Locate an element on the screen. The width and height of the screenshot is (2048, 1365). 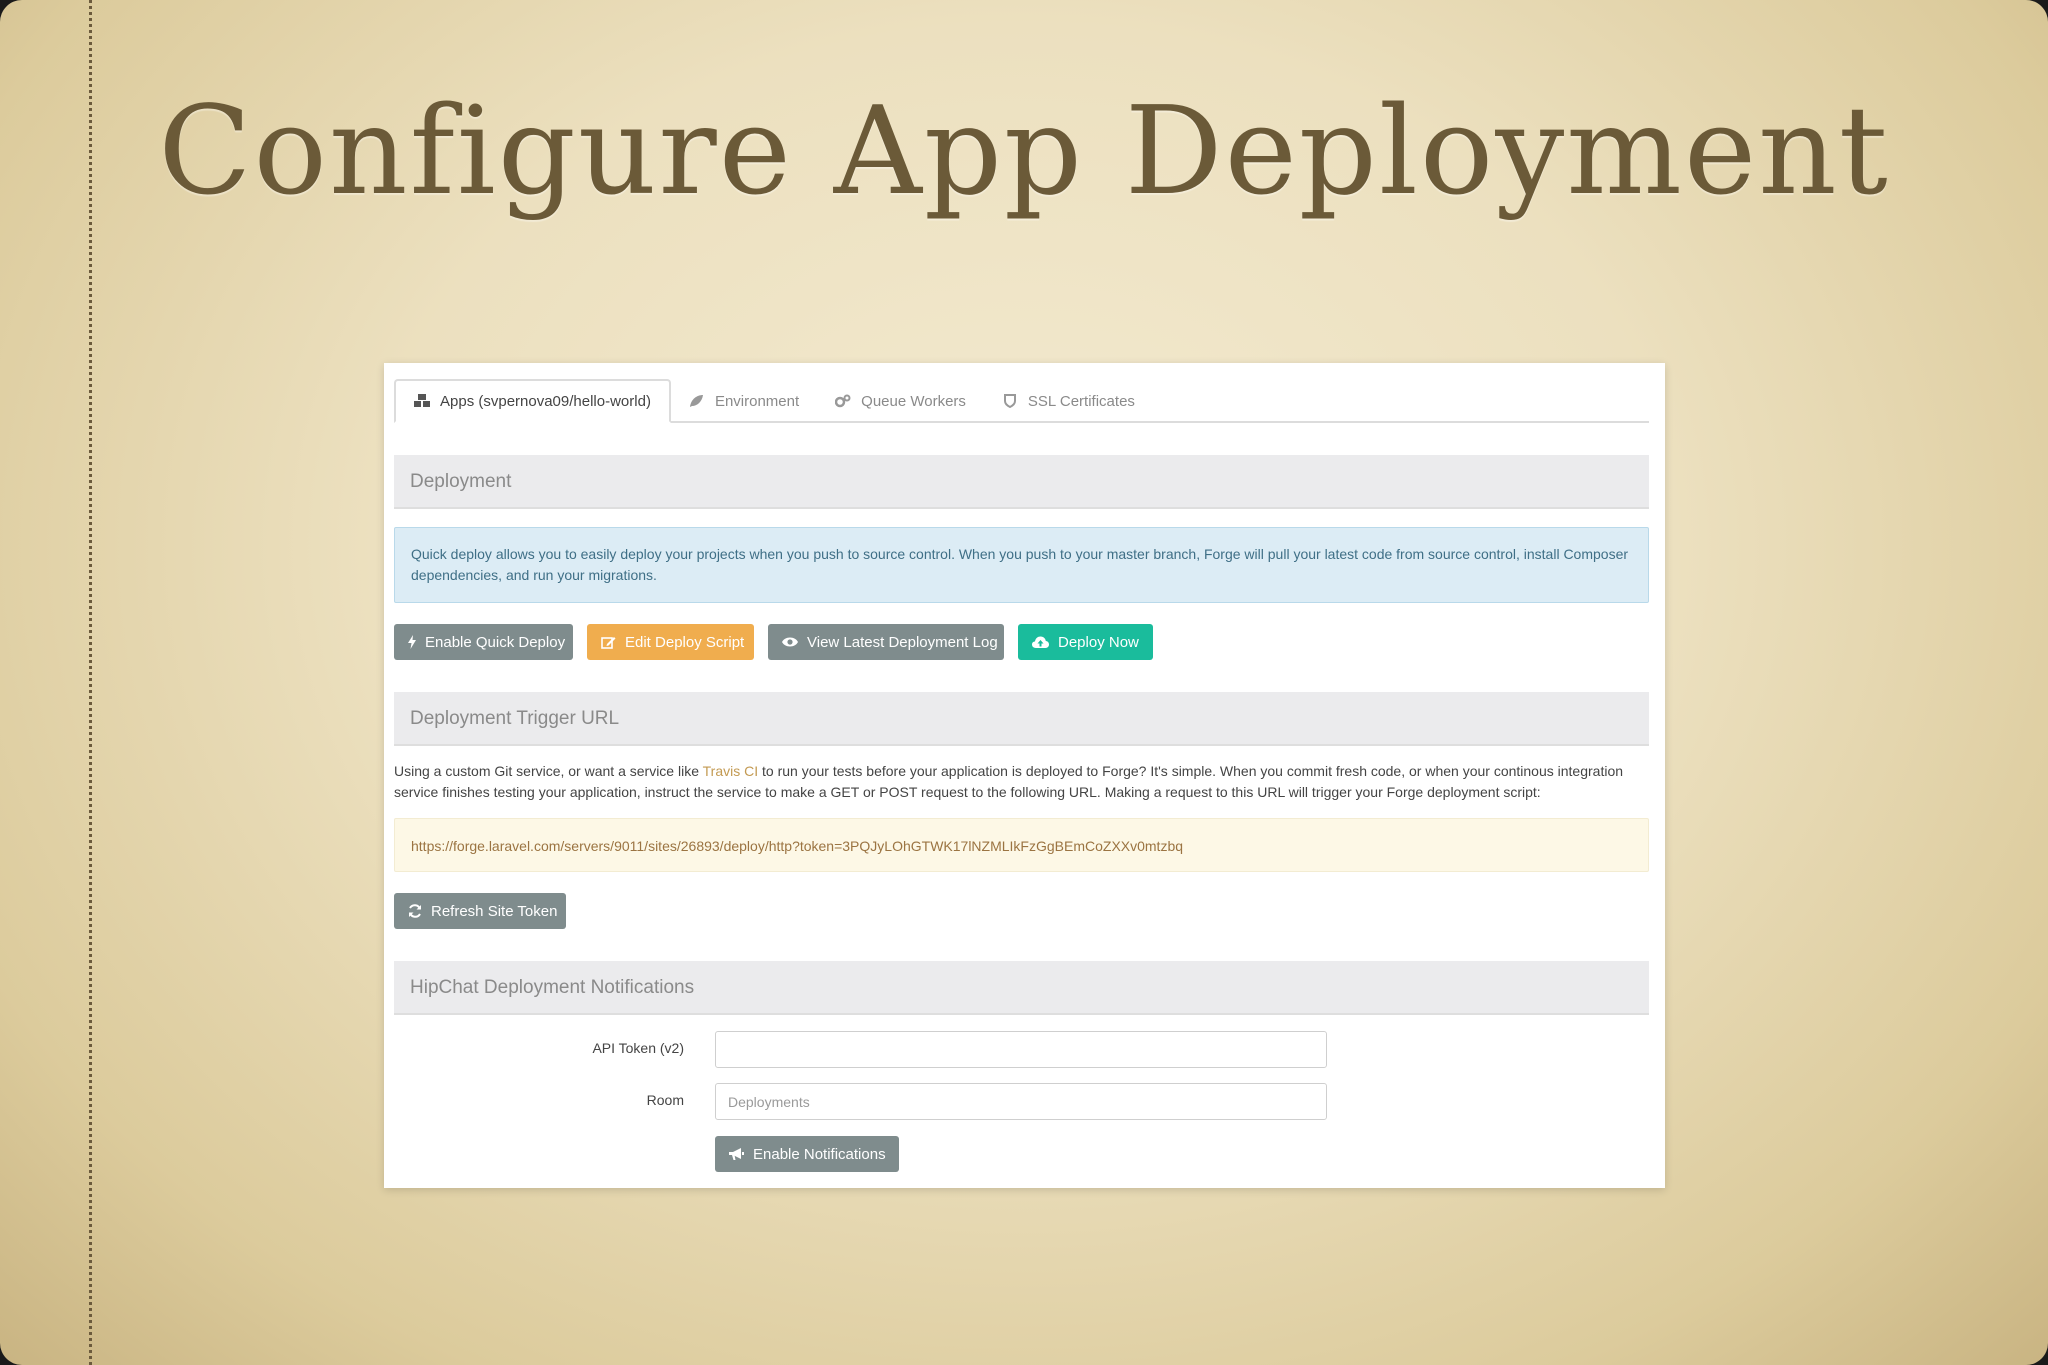
edit-deploy-script-button: Edit Deploy Script is located at coordinates (670, 642).